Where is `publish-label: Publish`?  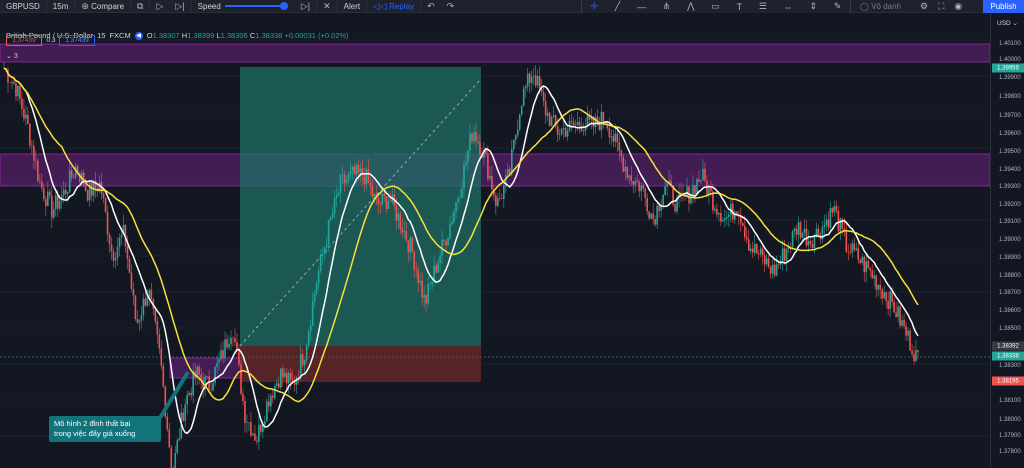
publish-label: Publish is located at coordinates (1003, 6).